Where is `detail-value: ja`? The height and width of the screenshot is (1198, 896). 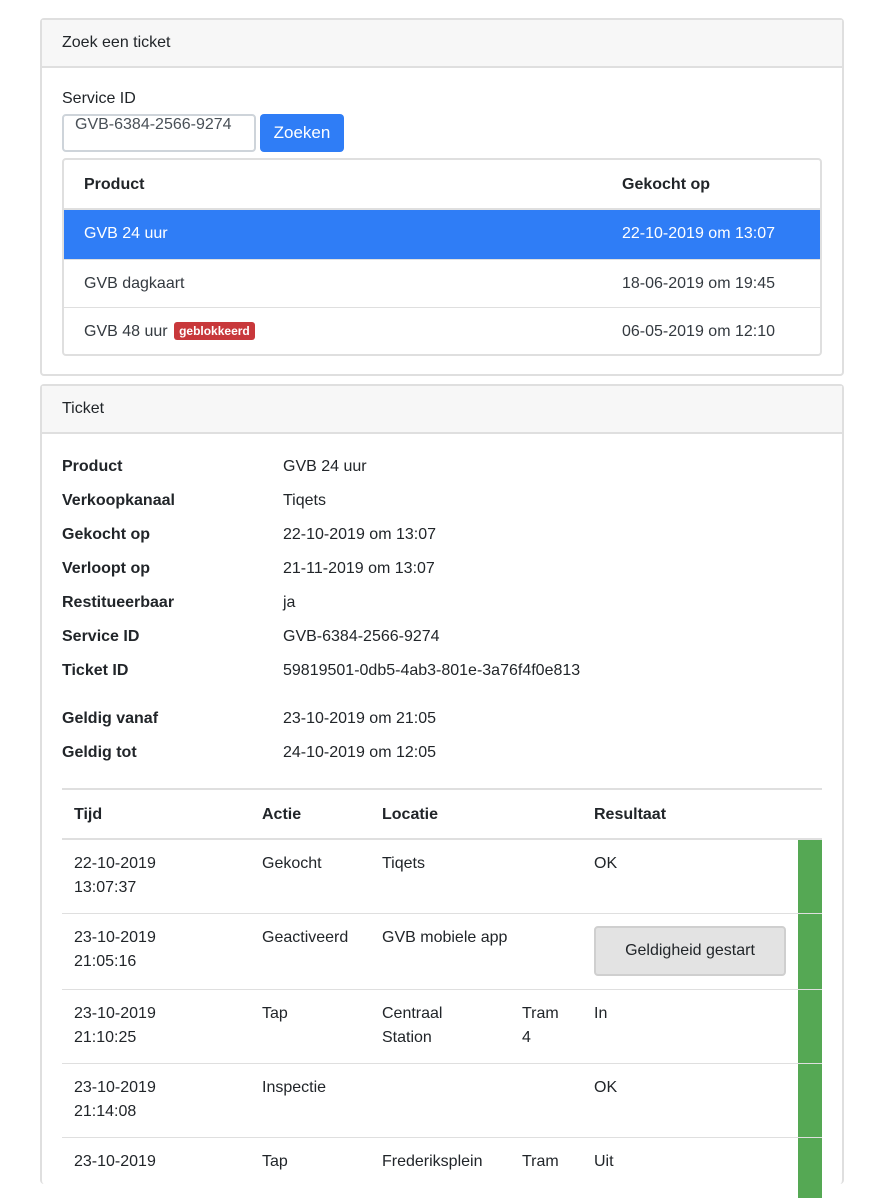 detail-value: ja is located at coordinates (289, 602).